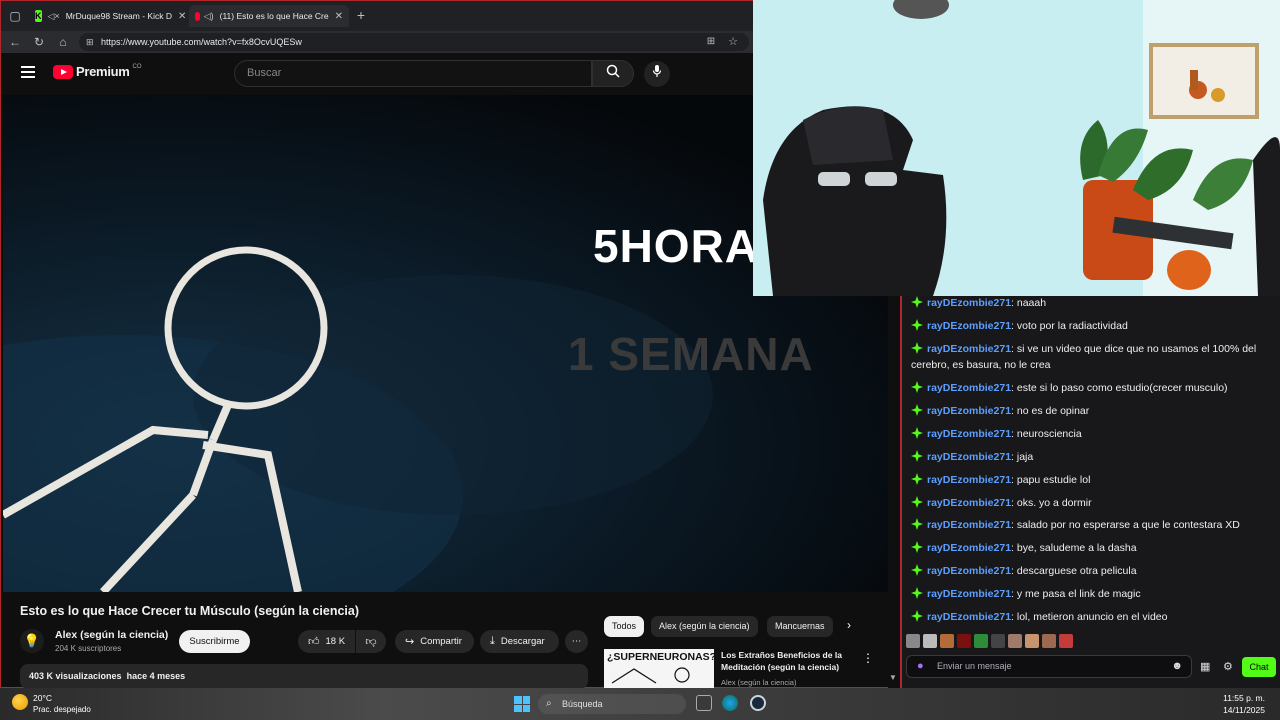 The height and width of the screenshot is (720, 1280). I want to click on clock-time: 11:55 p. m., so click(1244, 698).